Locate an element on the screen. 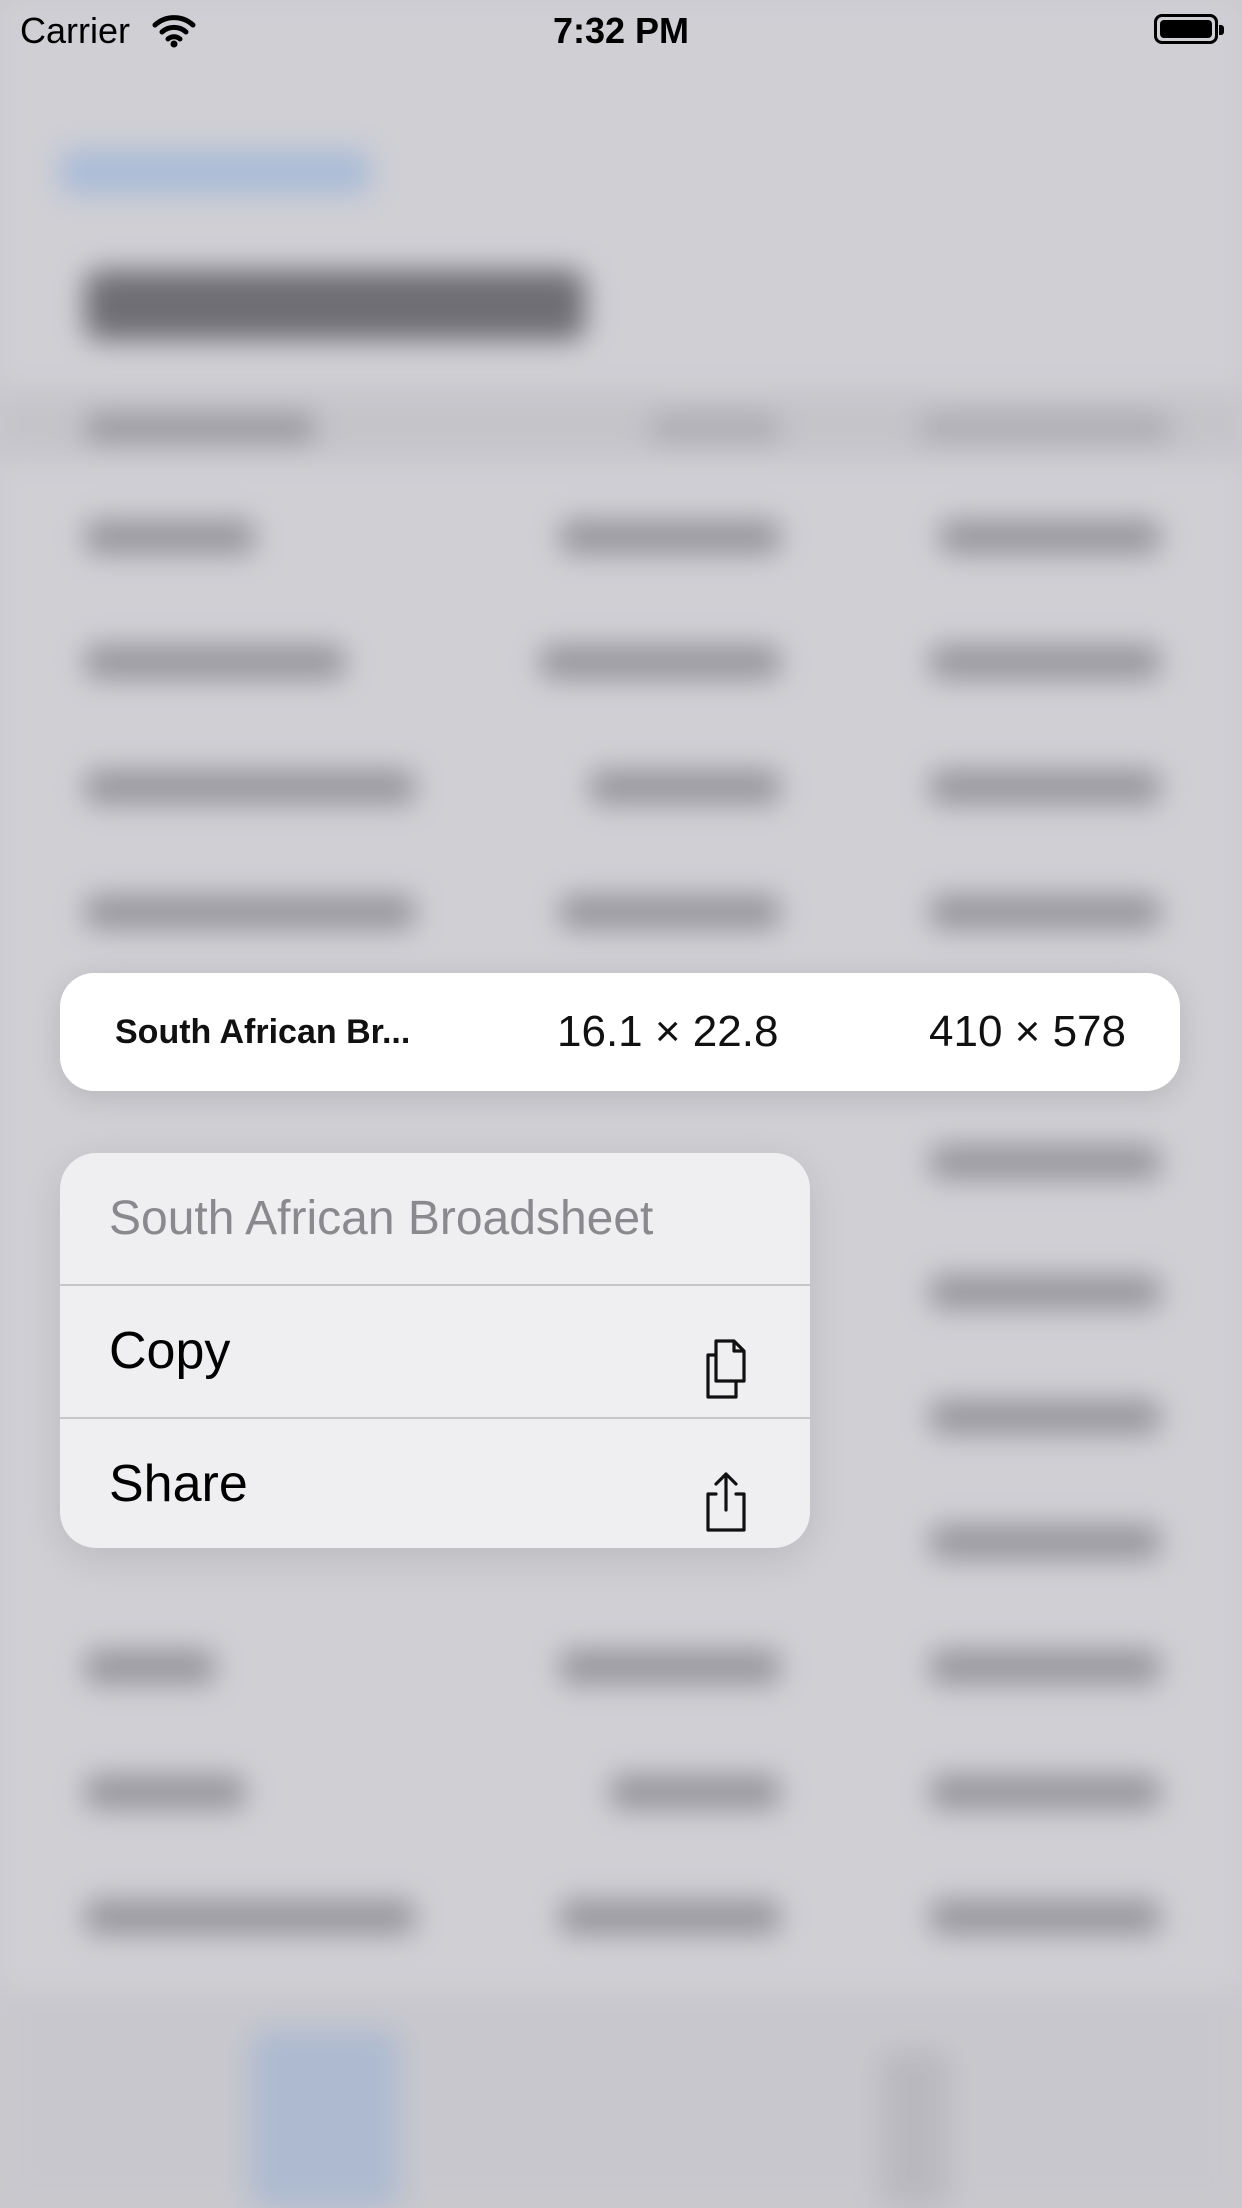 Image resolution: width=1242 pixels, height=2208 pixels. copy-icon is located at coordinates (726, 1359).